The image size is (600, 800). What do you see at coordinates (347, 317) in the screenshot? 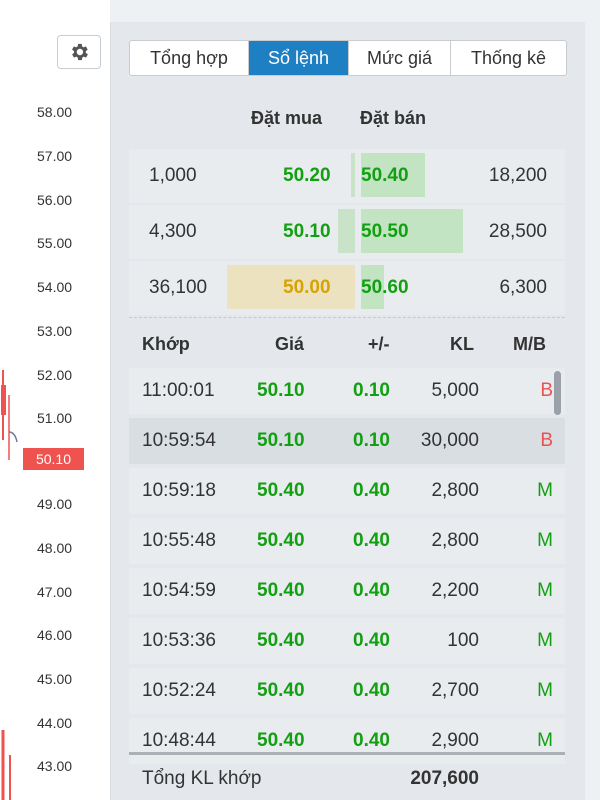
I see `section-divider` at bounding box center [347, 317].